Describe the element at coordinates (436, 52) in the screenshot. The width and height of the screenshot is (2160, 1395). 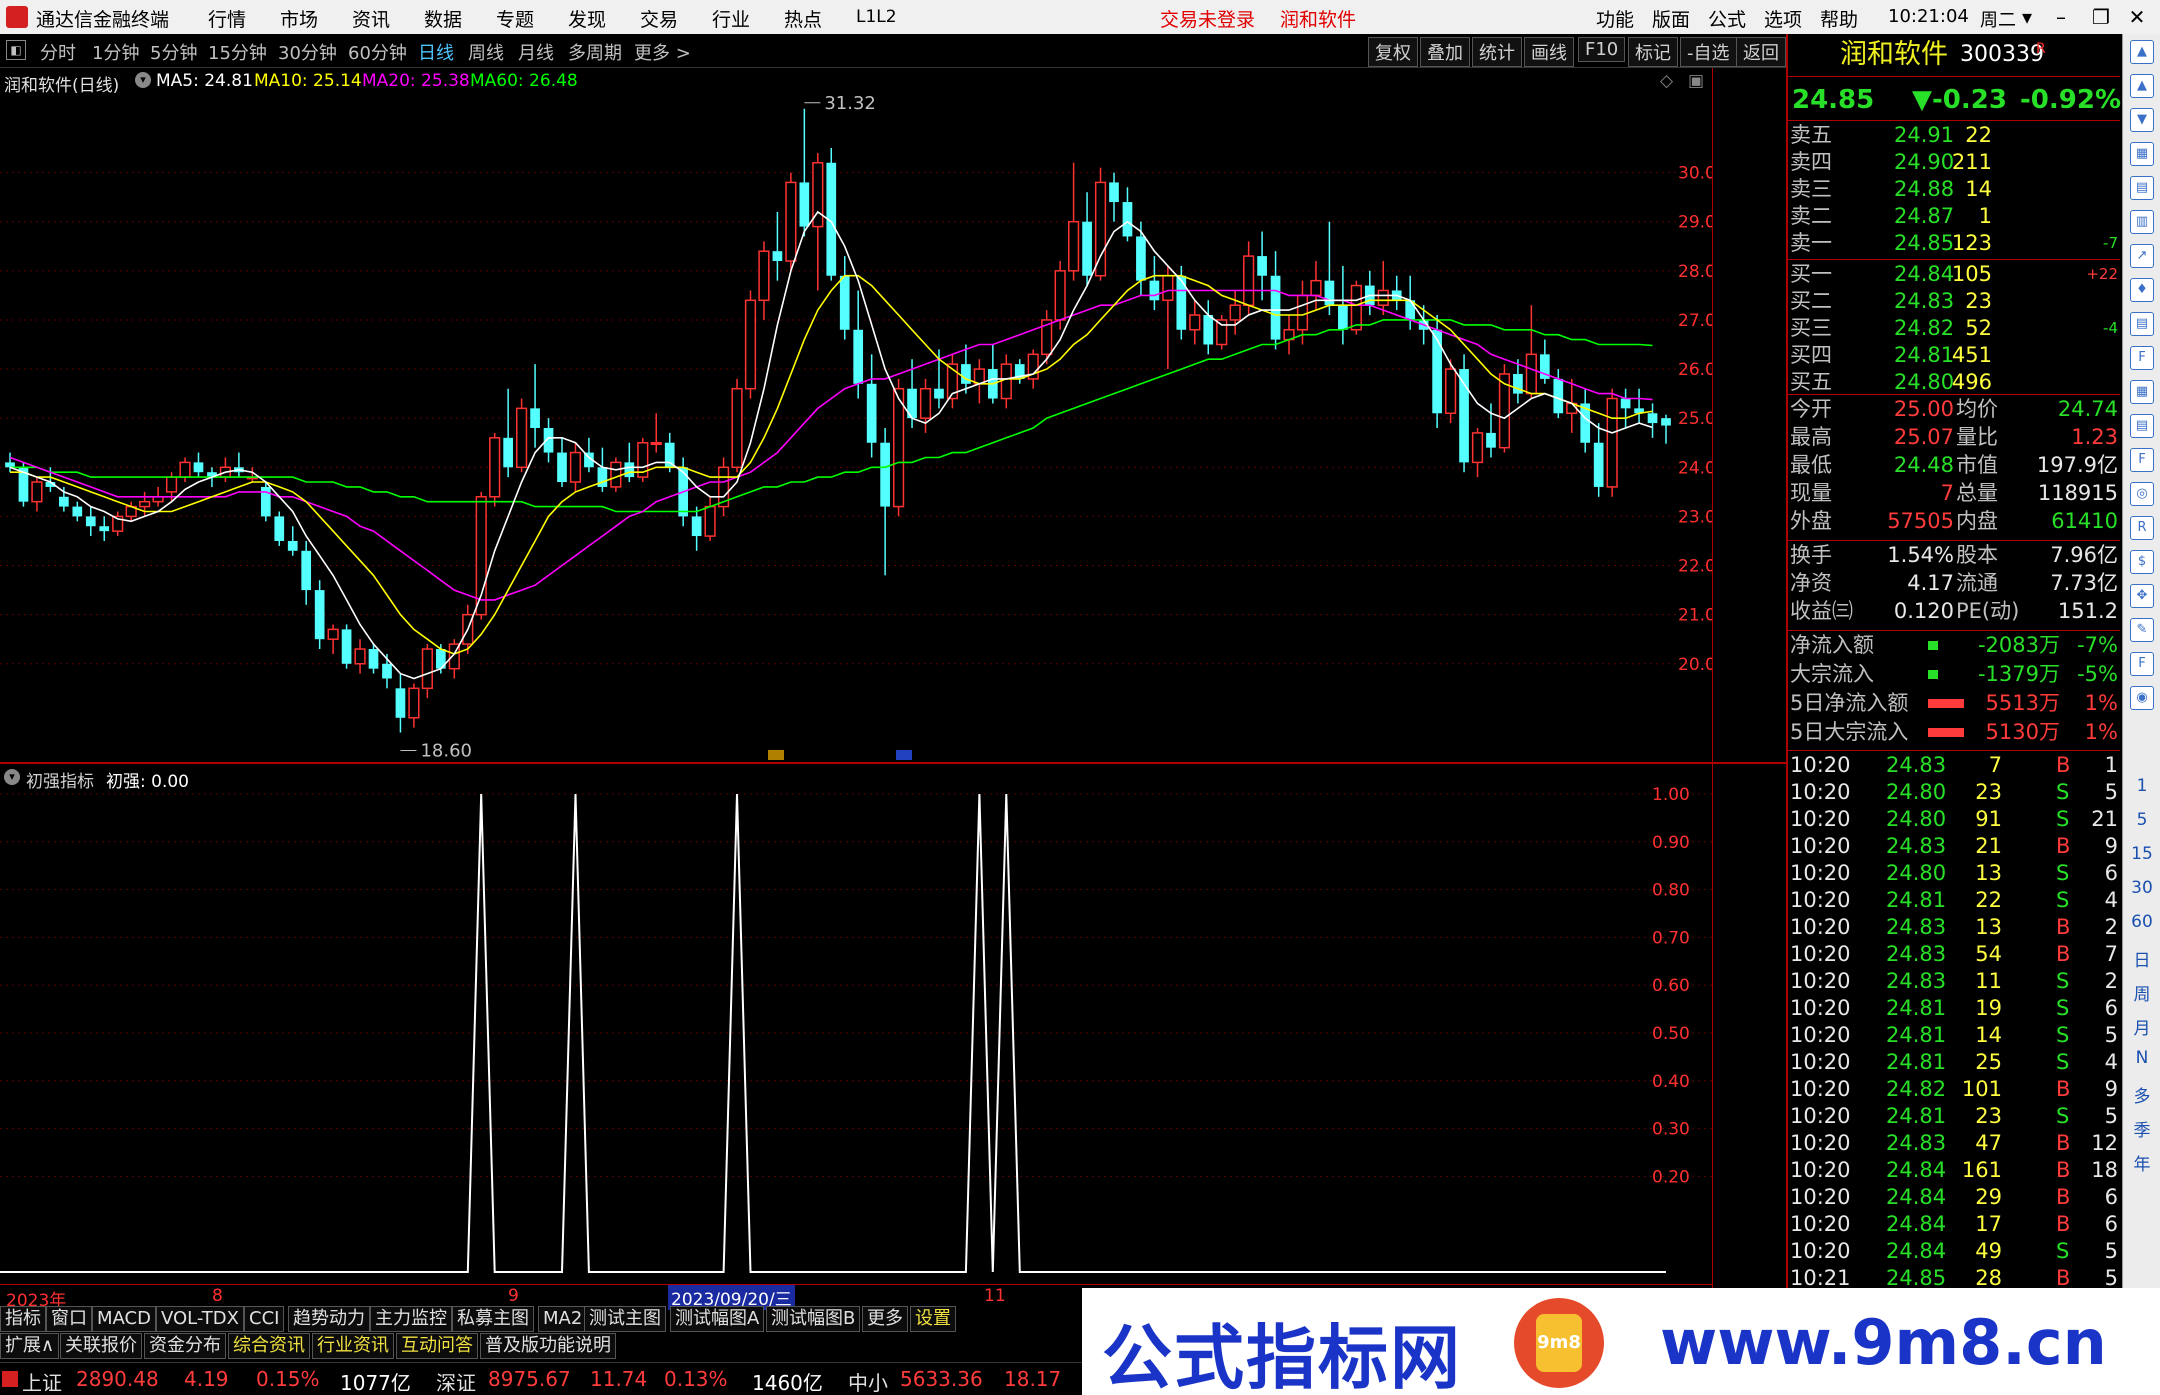
I see `period-daily: 日线` at that location.